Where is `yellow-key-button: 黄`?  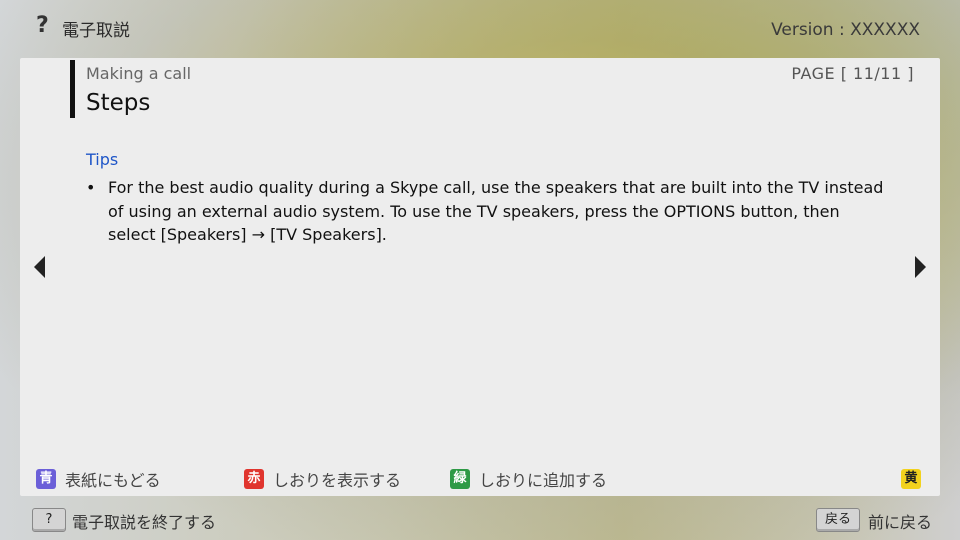
yellow-key-button: 黄 is located at coordinates (915, 479).